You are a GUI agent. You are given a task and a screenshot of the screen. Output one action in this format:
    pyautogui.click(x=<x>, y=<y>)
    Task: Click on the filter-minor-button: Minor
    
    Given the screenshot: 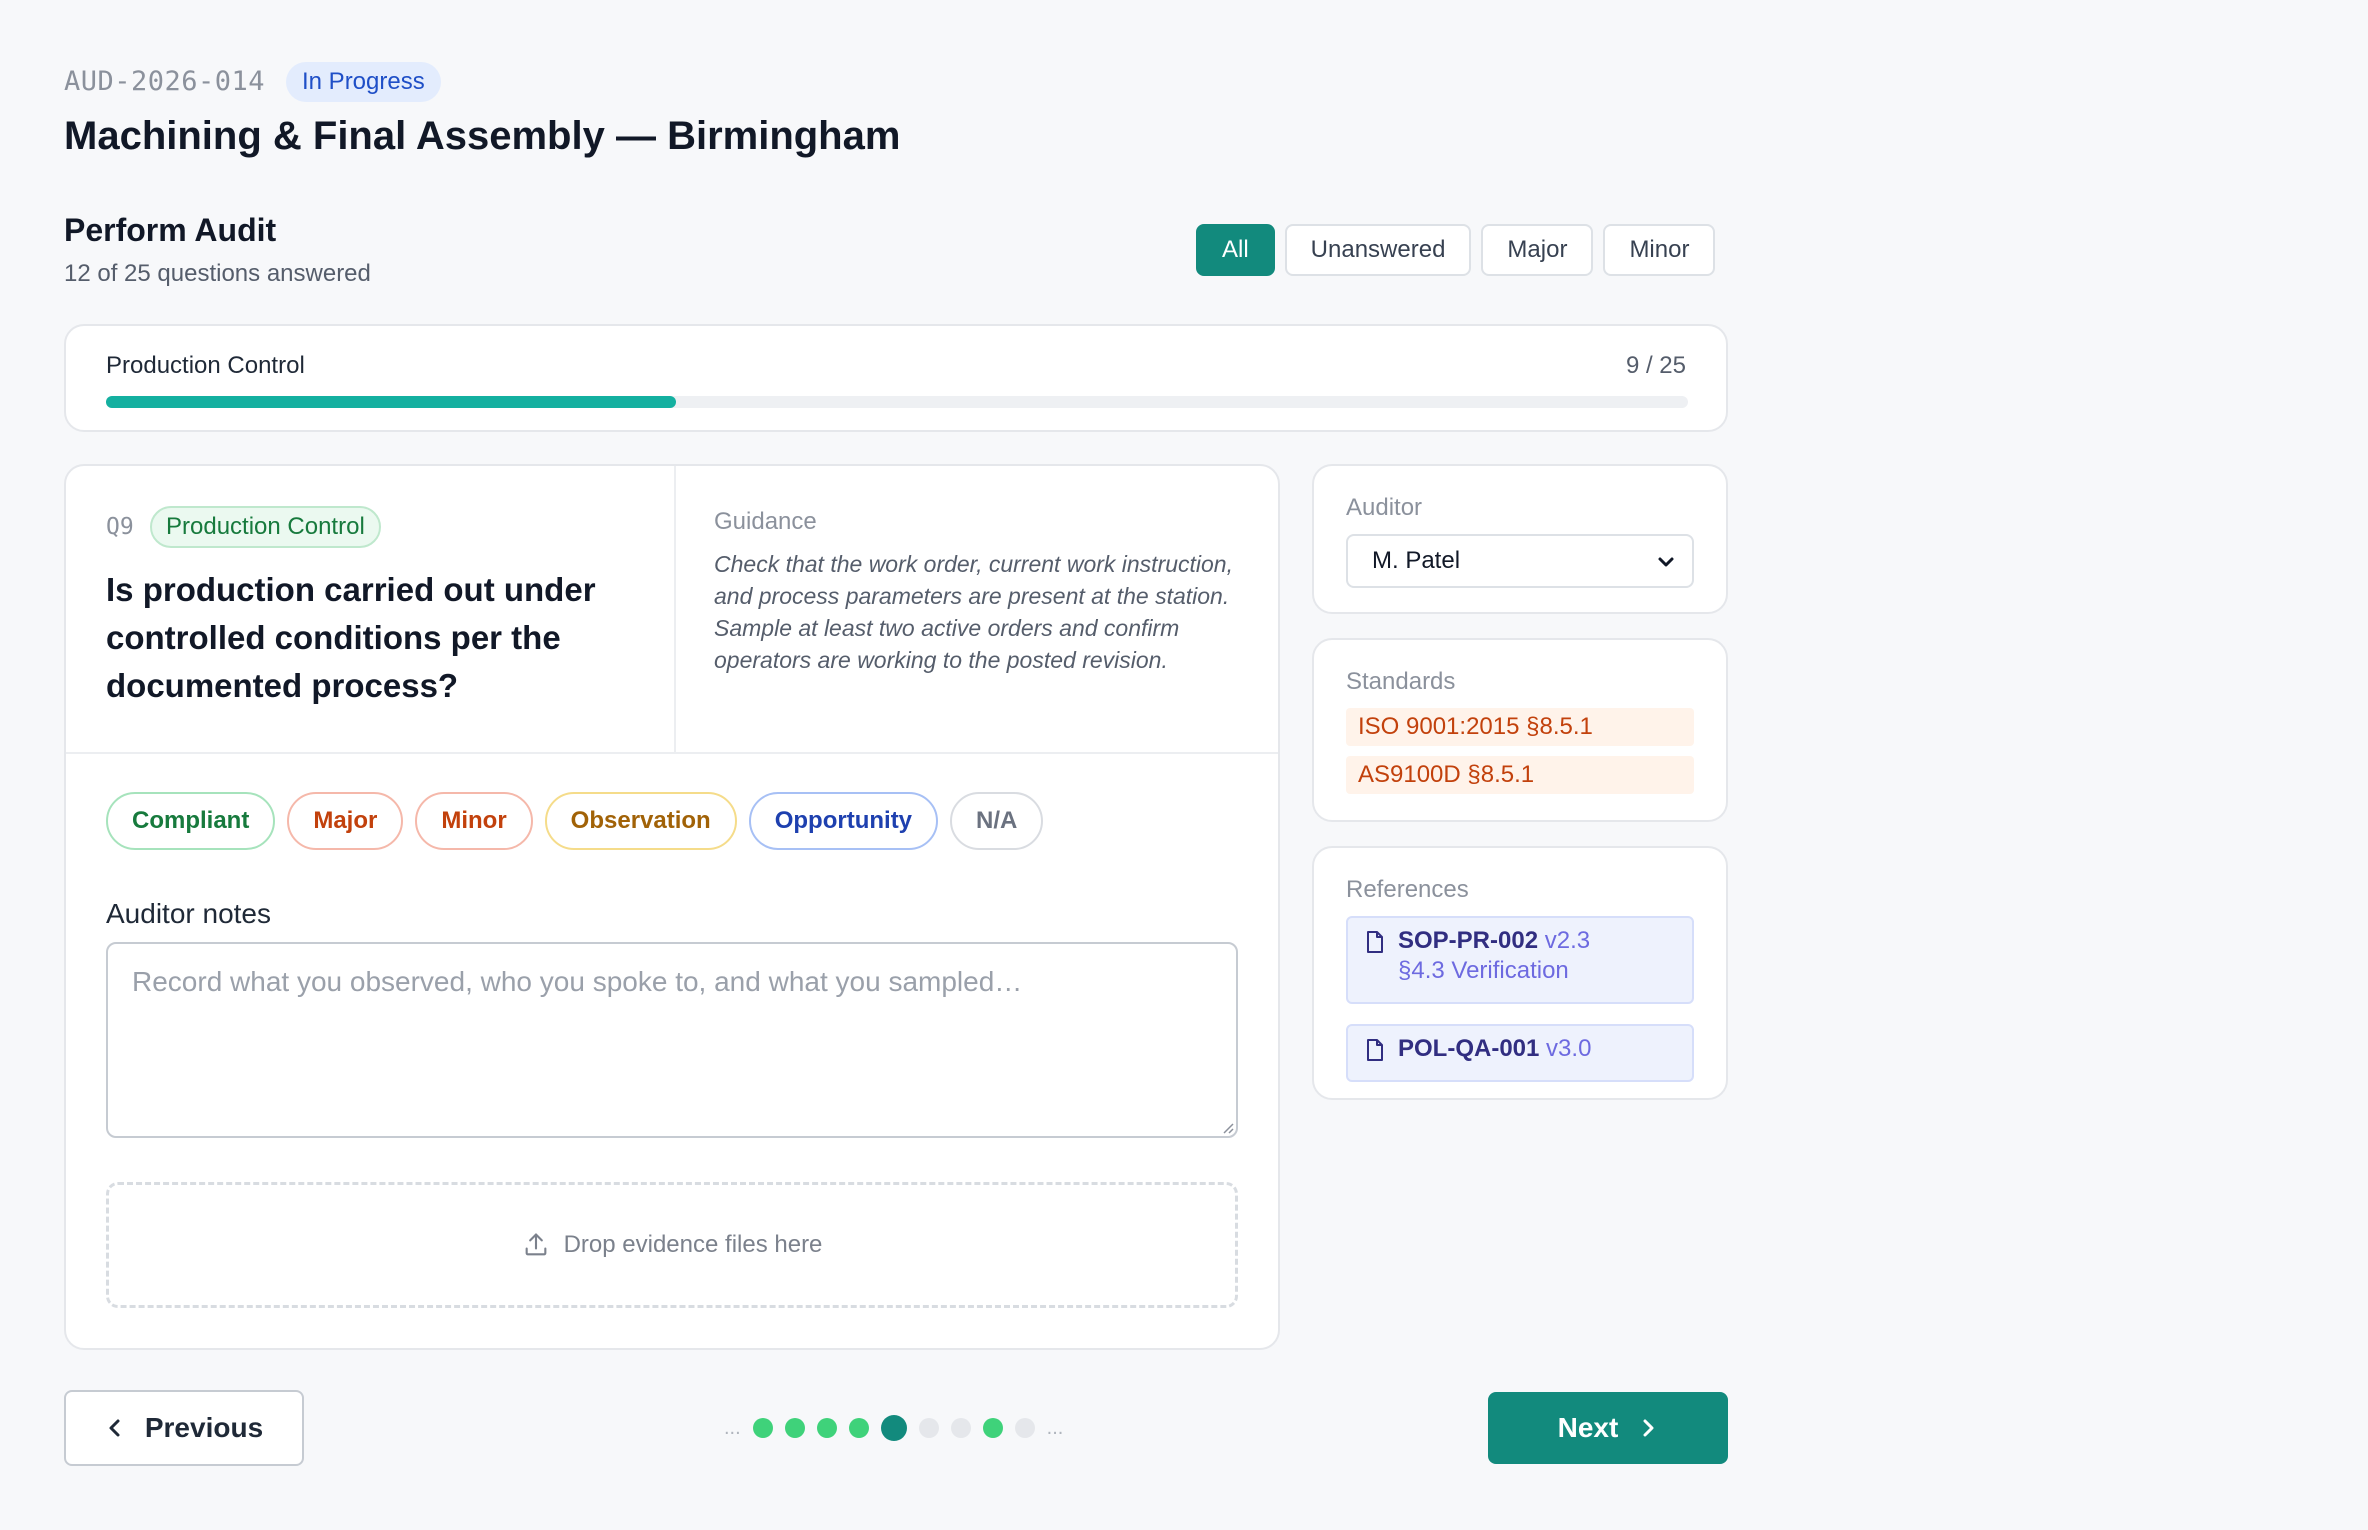 What is the action you would take?
    pyautogui.click(x=1659, y=250)
    